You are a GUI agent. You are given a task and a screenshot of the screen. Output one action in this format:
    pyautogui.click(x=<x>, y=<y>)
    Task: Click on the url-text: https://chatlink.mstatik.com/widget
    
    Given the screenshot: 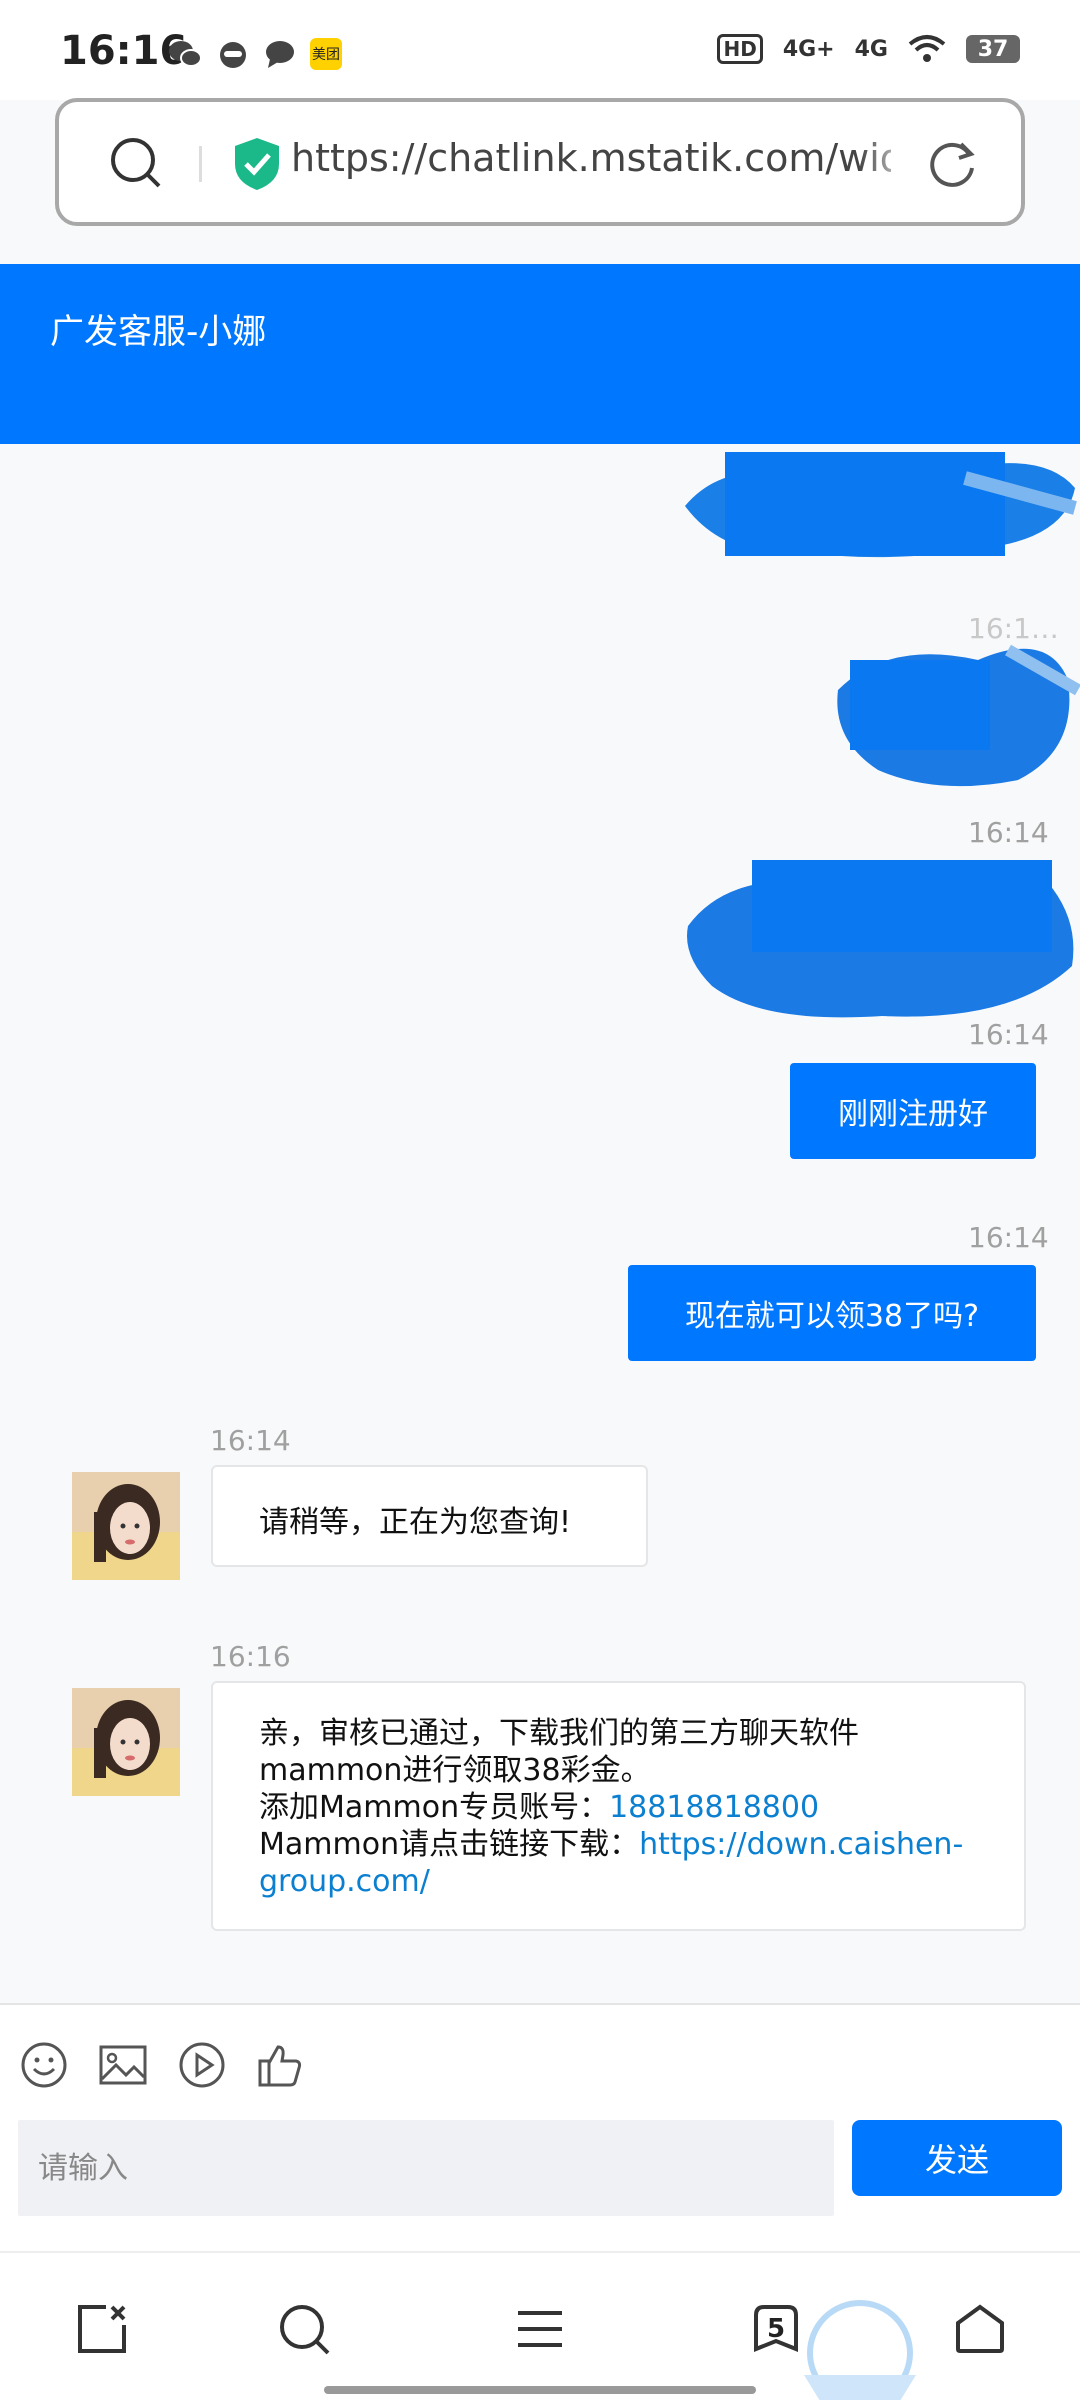 What is the action you would take?
    pyautogui.click(x=591, y=163)
    